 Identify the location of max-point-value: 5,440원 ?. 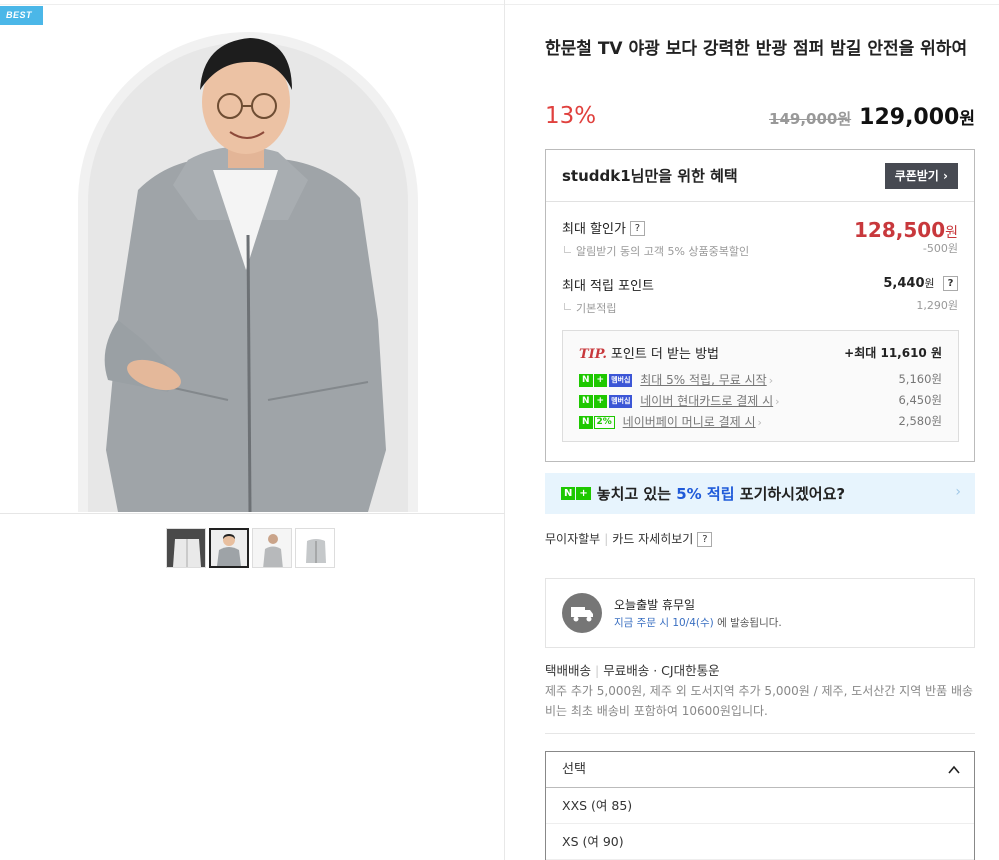
(920, 283).